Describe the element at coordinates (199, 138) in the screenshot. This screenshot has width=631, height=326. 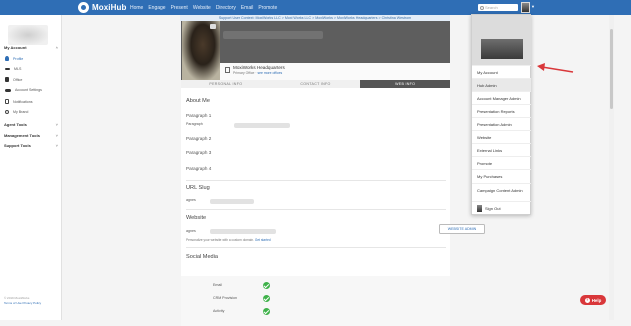
I see `paragraph-2-label: Paragraph 2` at that location.